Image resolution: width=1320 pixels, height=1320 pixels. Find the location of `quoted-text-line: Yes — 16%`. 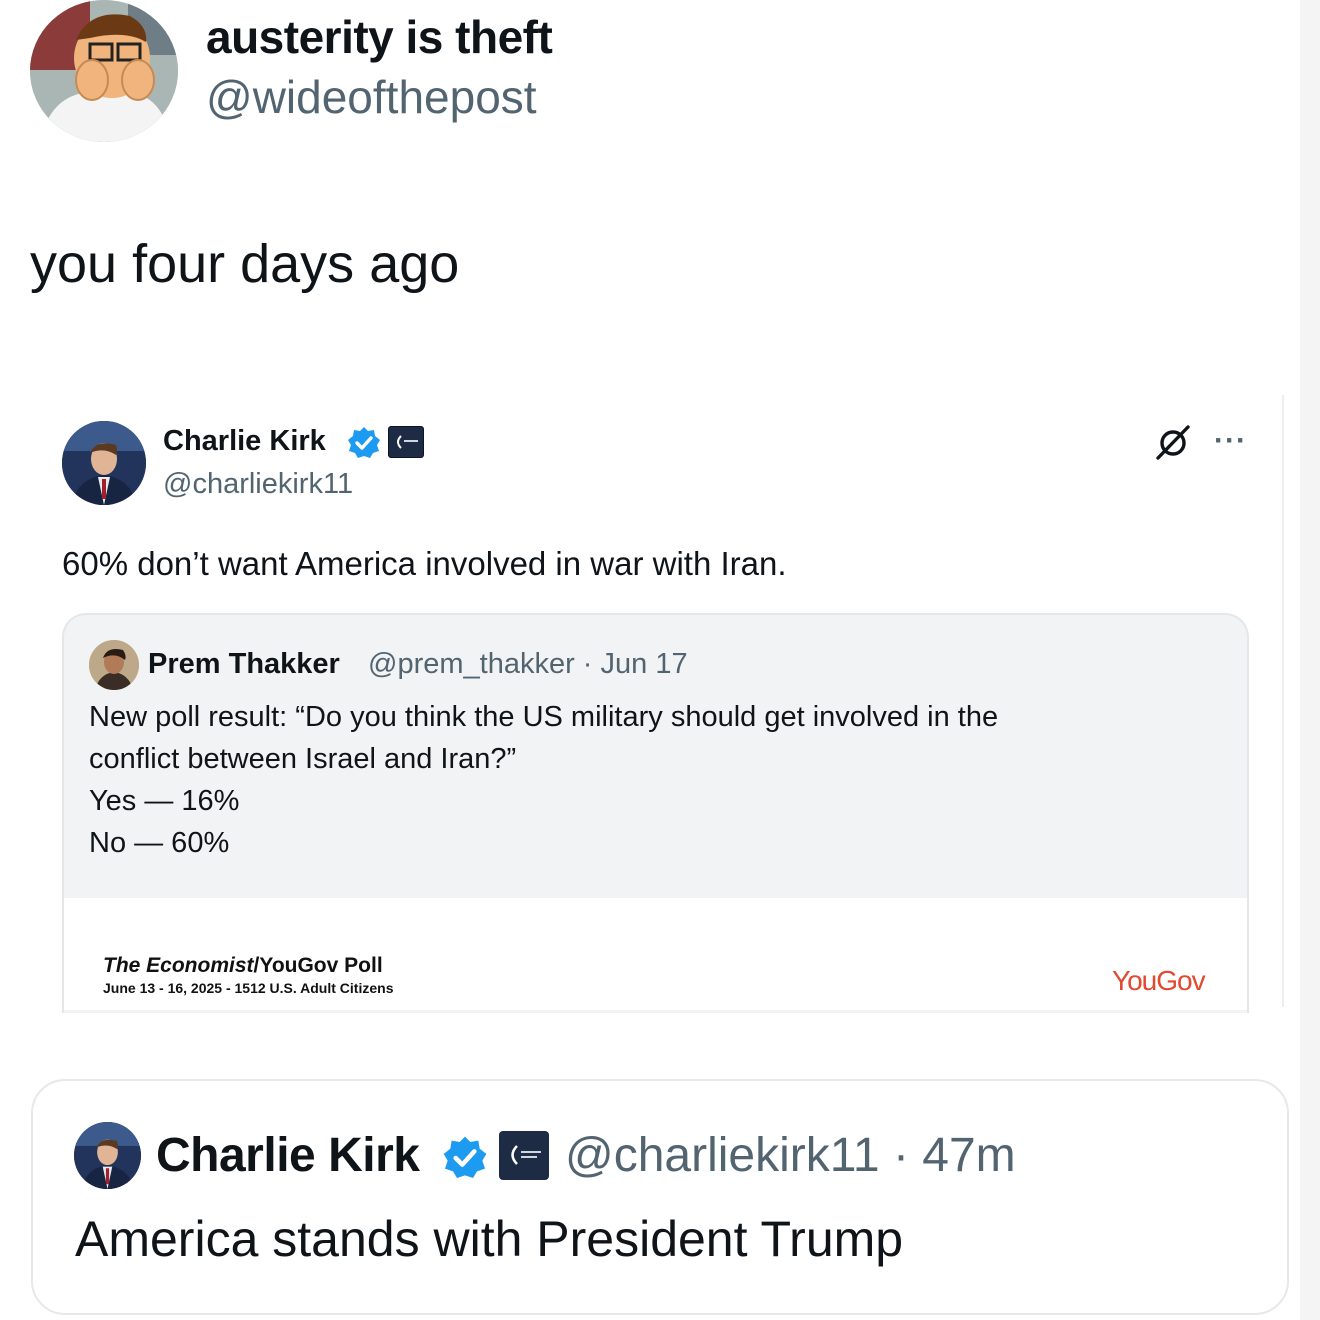

quoted-text-line: Yes — 16% is located at coordinates (164, 801).